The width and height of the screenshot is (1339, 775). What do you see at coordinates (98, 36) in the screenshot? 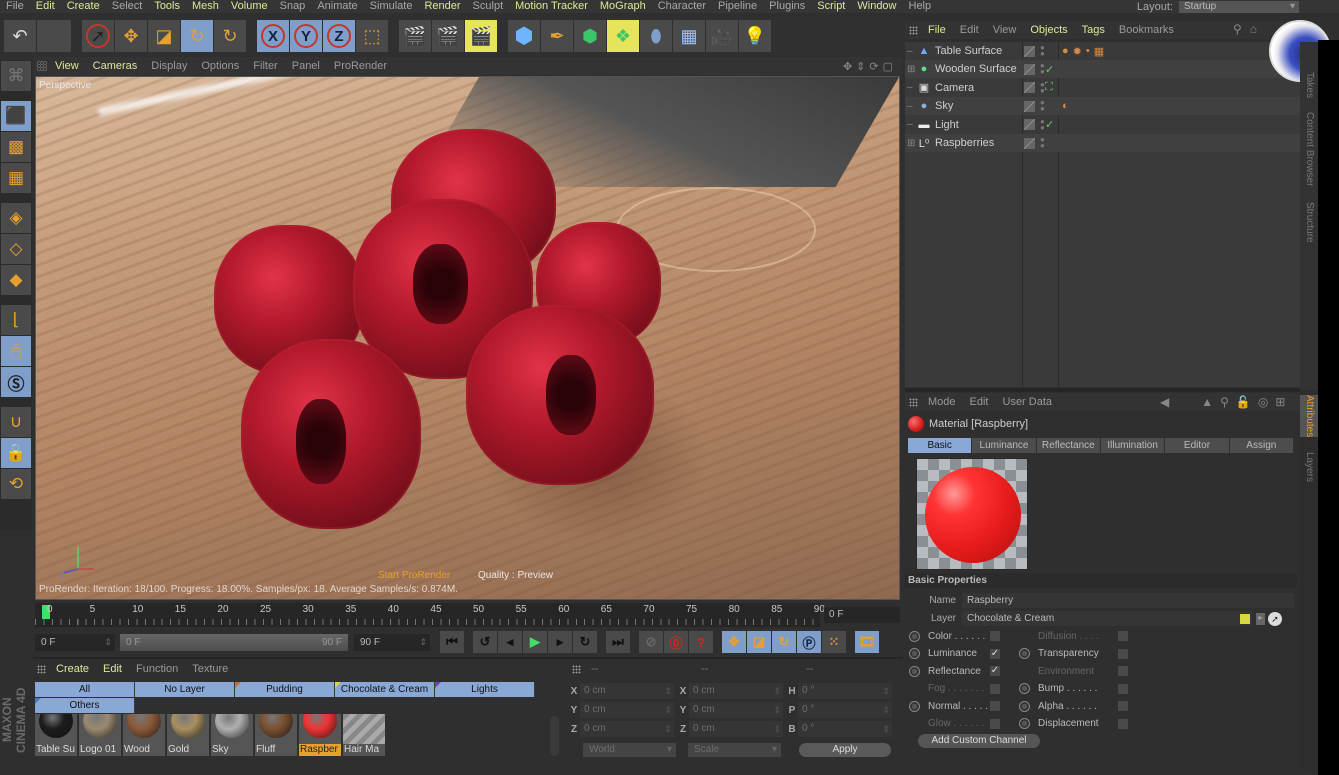
I see `live-selection-icon: ➚` at bounding box center [98, 36].